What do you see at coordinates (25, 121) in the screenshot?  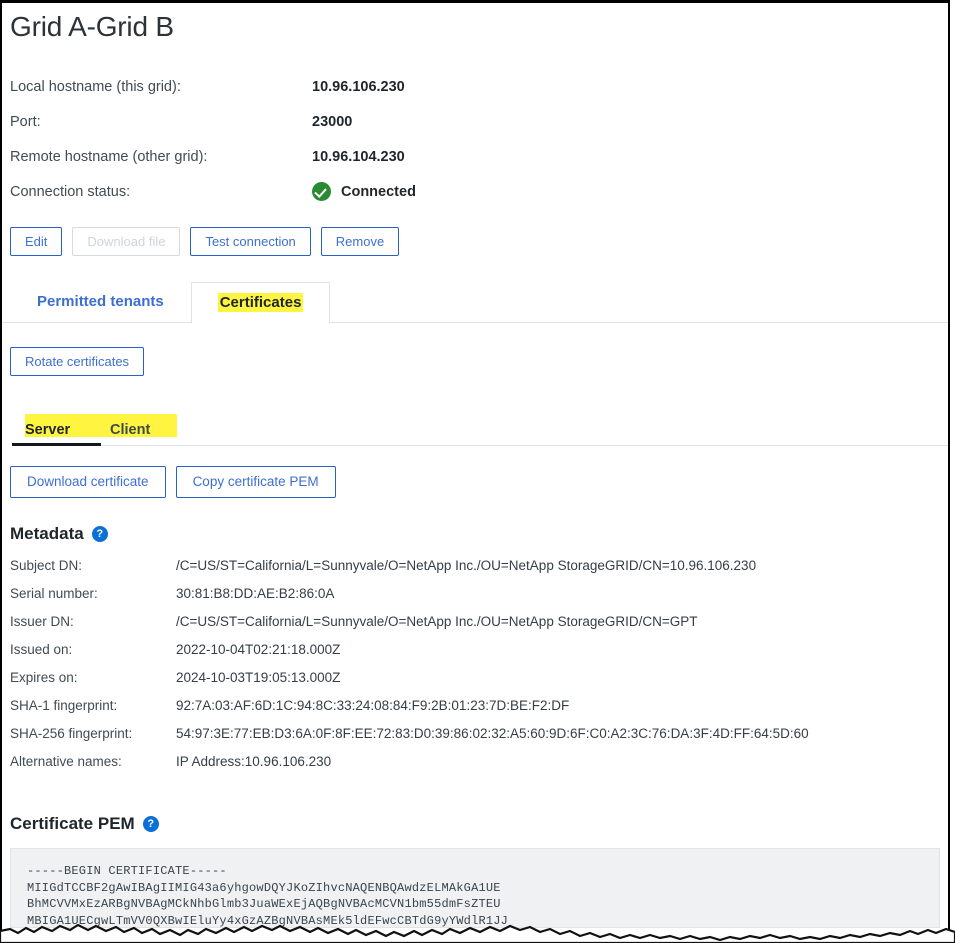 I see `summary-label: Port:` at bounding box center [25, 121].